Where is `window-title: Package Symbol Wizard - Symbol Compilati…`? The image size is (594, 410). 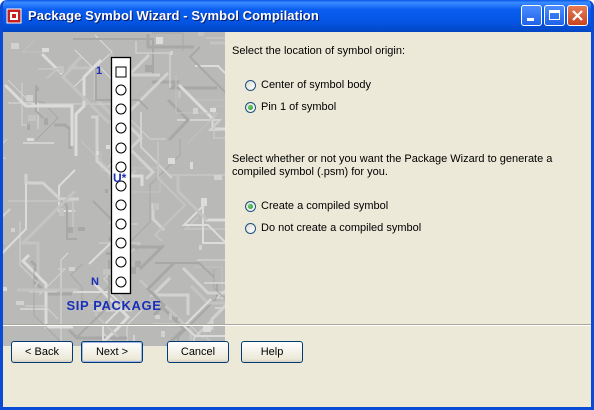 window-title: Package Symbol Wizard - Symbol Compilati… is located at coordinates (173, 15).